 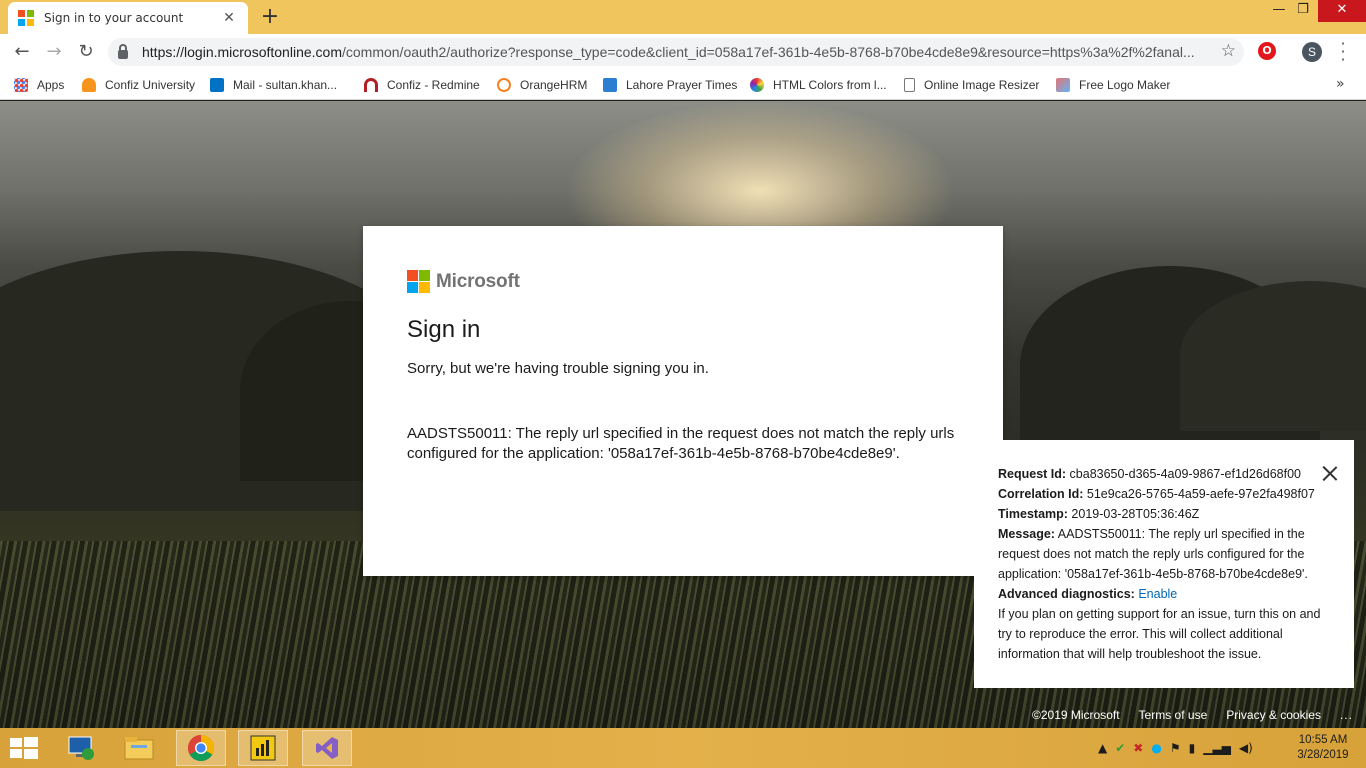 What do you see at coordinates (1175, 748) in the screenshot?
I see `action-center-flag-icon: ⚑` at bounding box center [1175, 748].